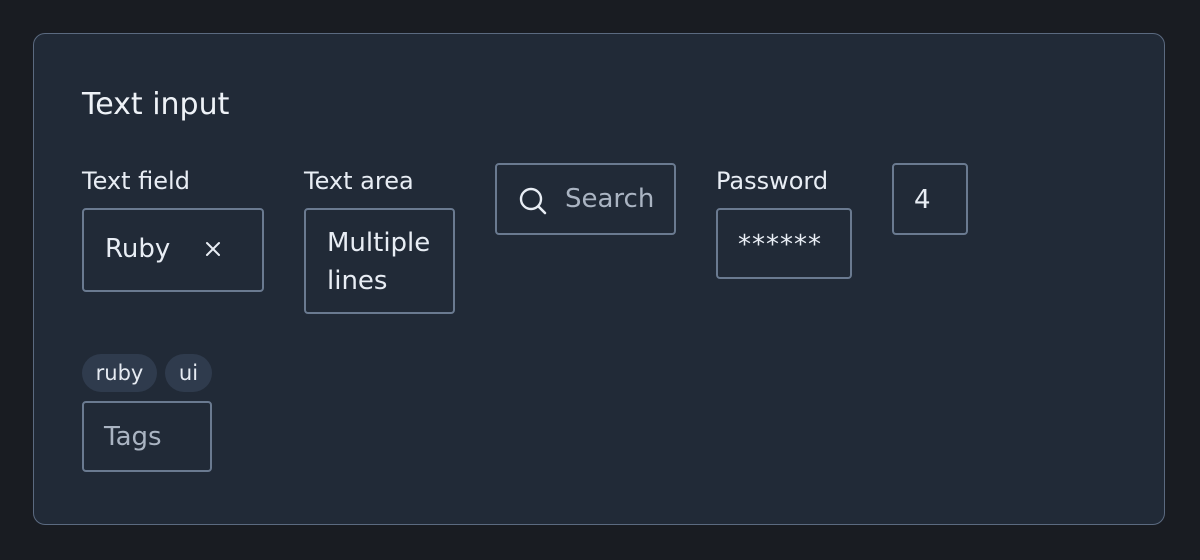 This screenshot has width=1200, height=560. Describe the element at coordinates (119, 373) in the screenshot. I see `tag-chip: ruby` at that location.